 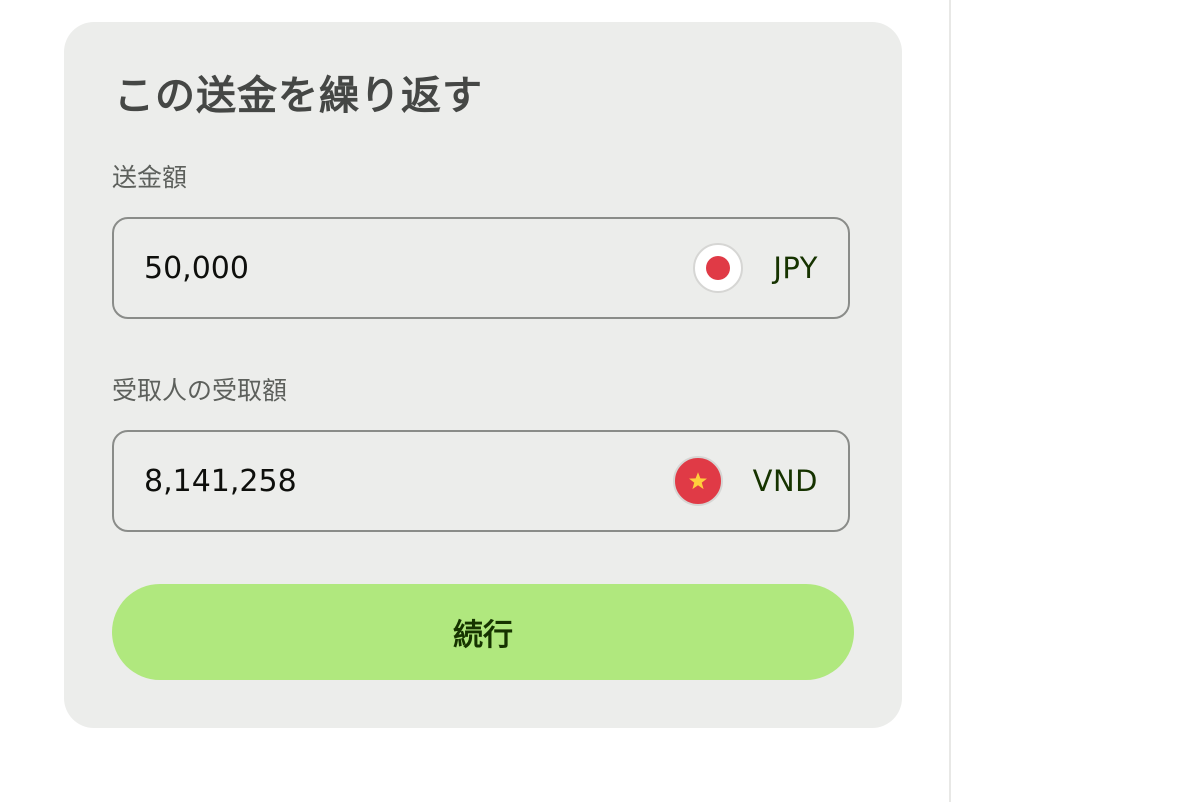 I want to click on send-amount-input, so click(x=369, y=268).